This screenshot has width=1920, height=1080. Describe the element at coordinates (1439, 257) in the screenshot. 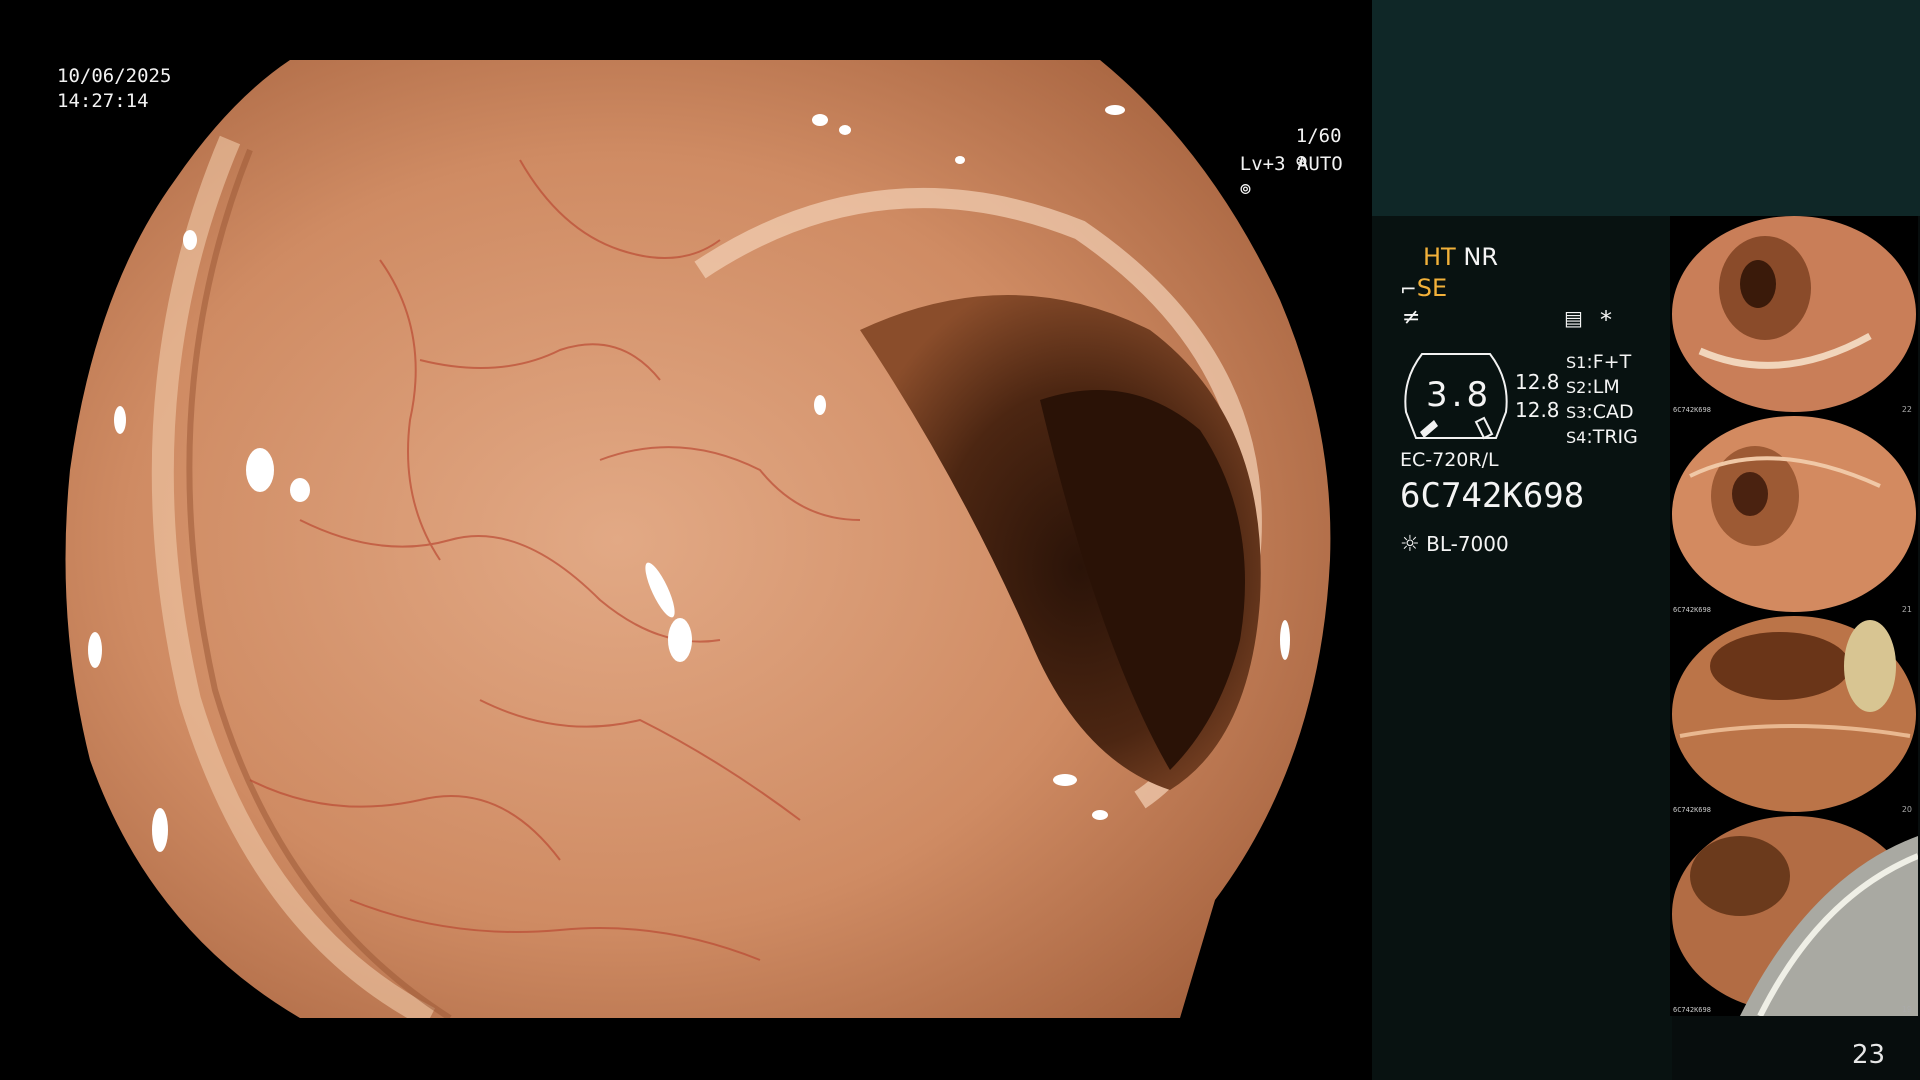

I see `ht-mode: HT` at that location.